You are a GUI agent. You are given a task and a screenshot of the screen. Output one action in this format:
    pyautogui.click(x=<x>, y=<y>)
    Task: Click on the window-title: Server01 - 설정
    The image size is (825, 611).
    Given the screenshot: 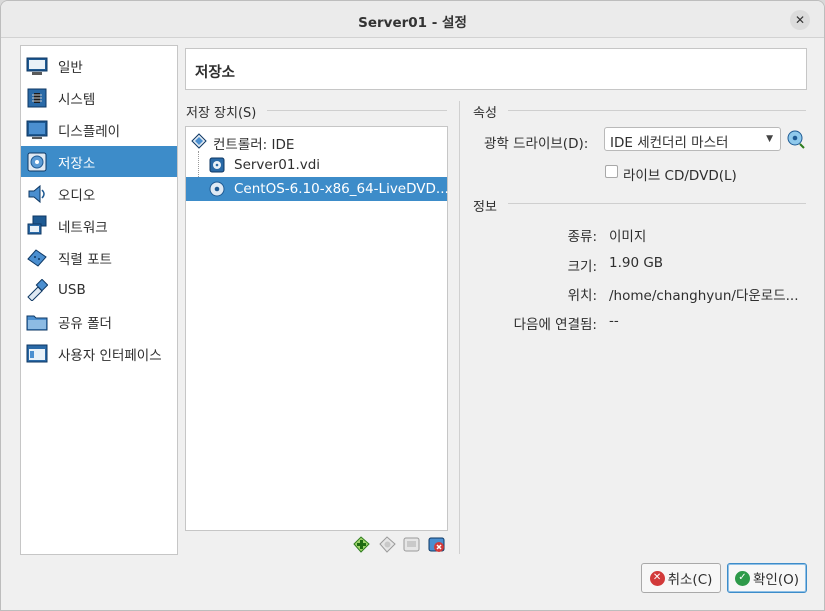 What is the action you would take?
    pyautogui.click(x=412, y=23)
    